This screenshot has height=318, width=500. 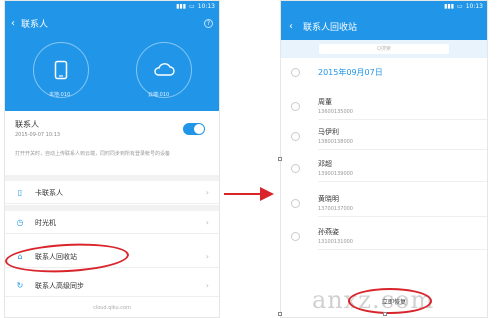 I want to click on search-input: Q搜索, so click(x=384, y=49).